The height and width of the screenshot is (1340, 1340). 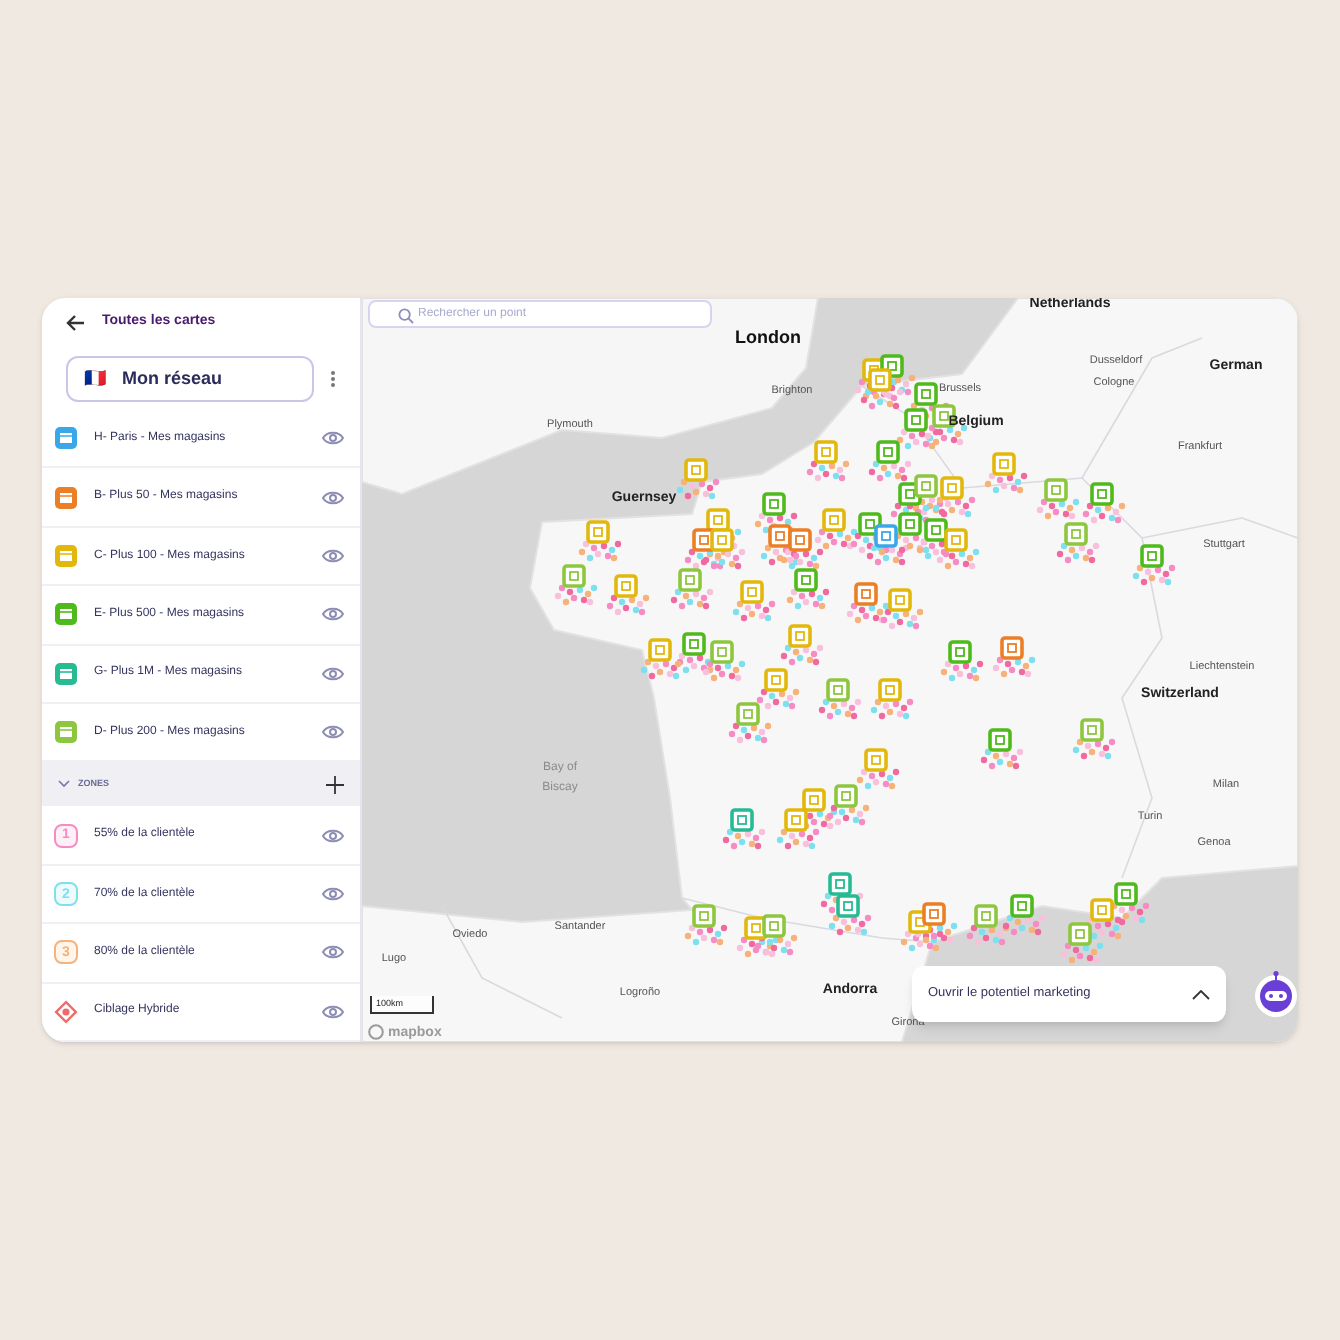 I want to click on network-select: 🇫🇷 Mon réseau, so click(x=190, y=379).